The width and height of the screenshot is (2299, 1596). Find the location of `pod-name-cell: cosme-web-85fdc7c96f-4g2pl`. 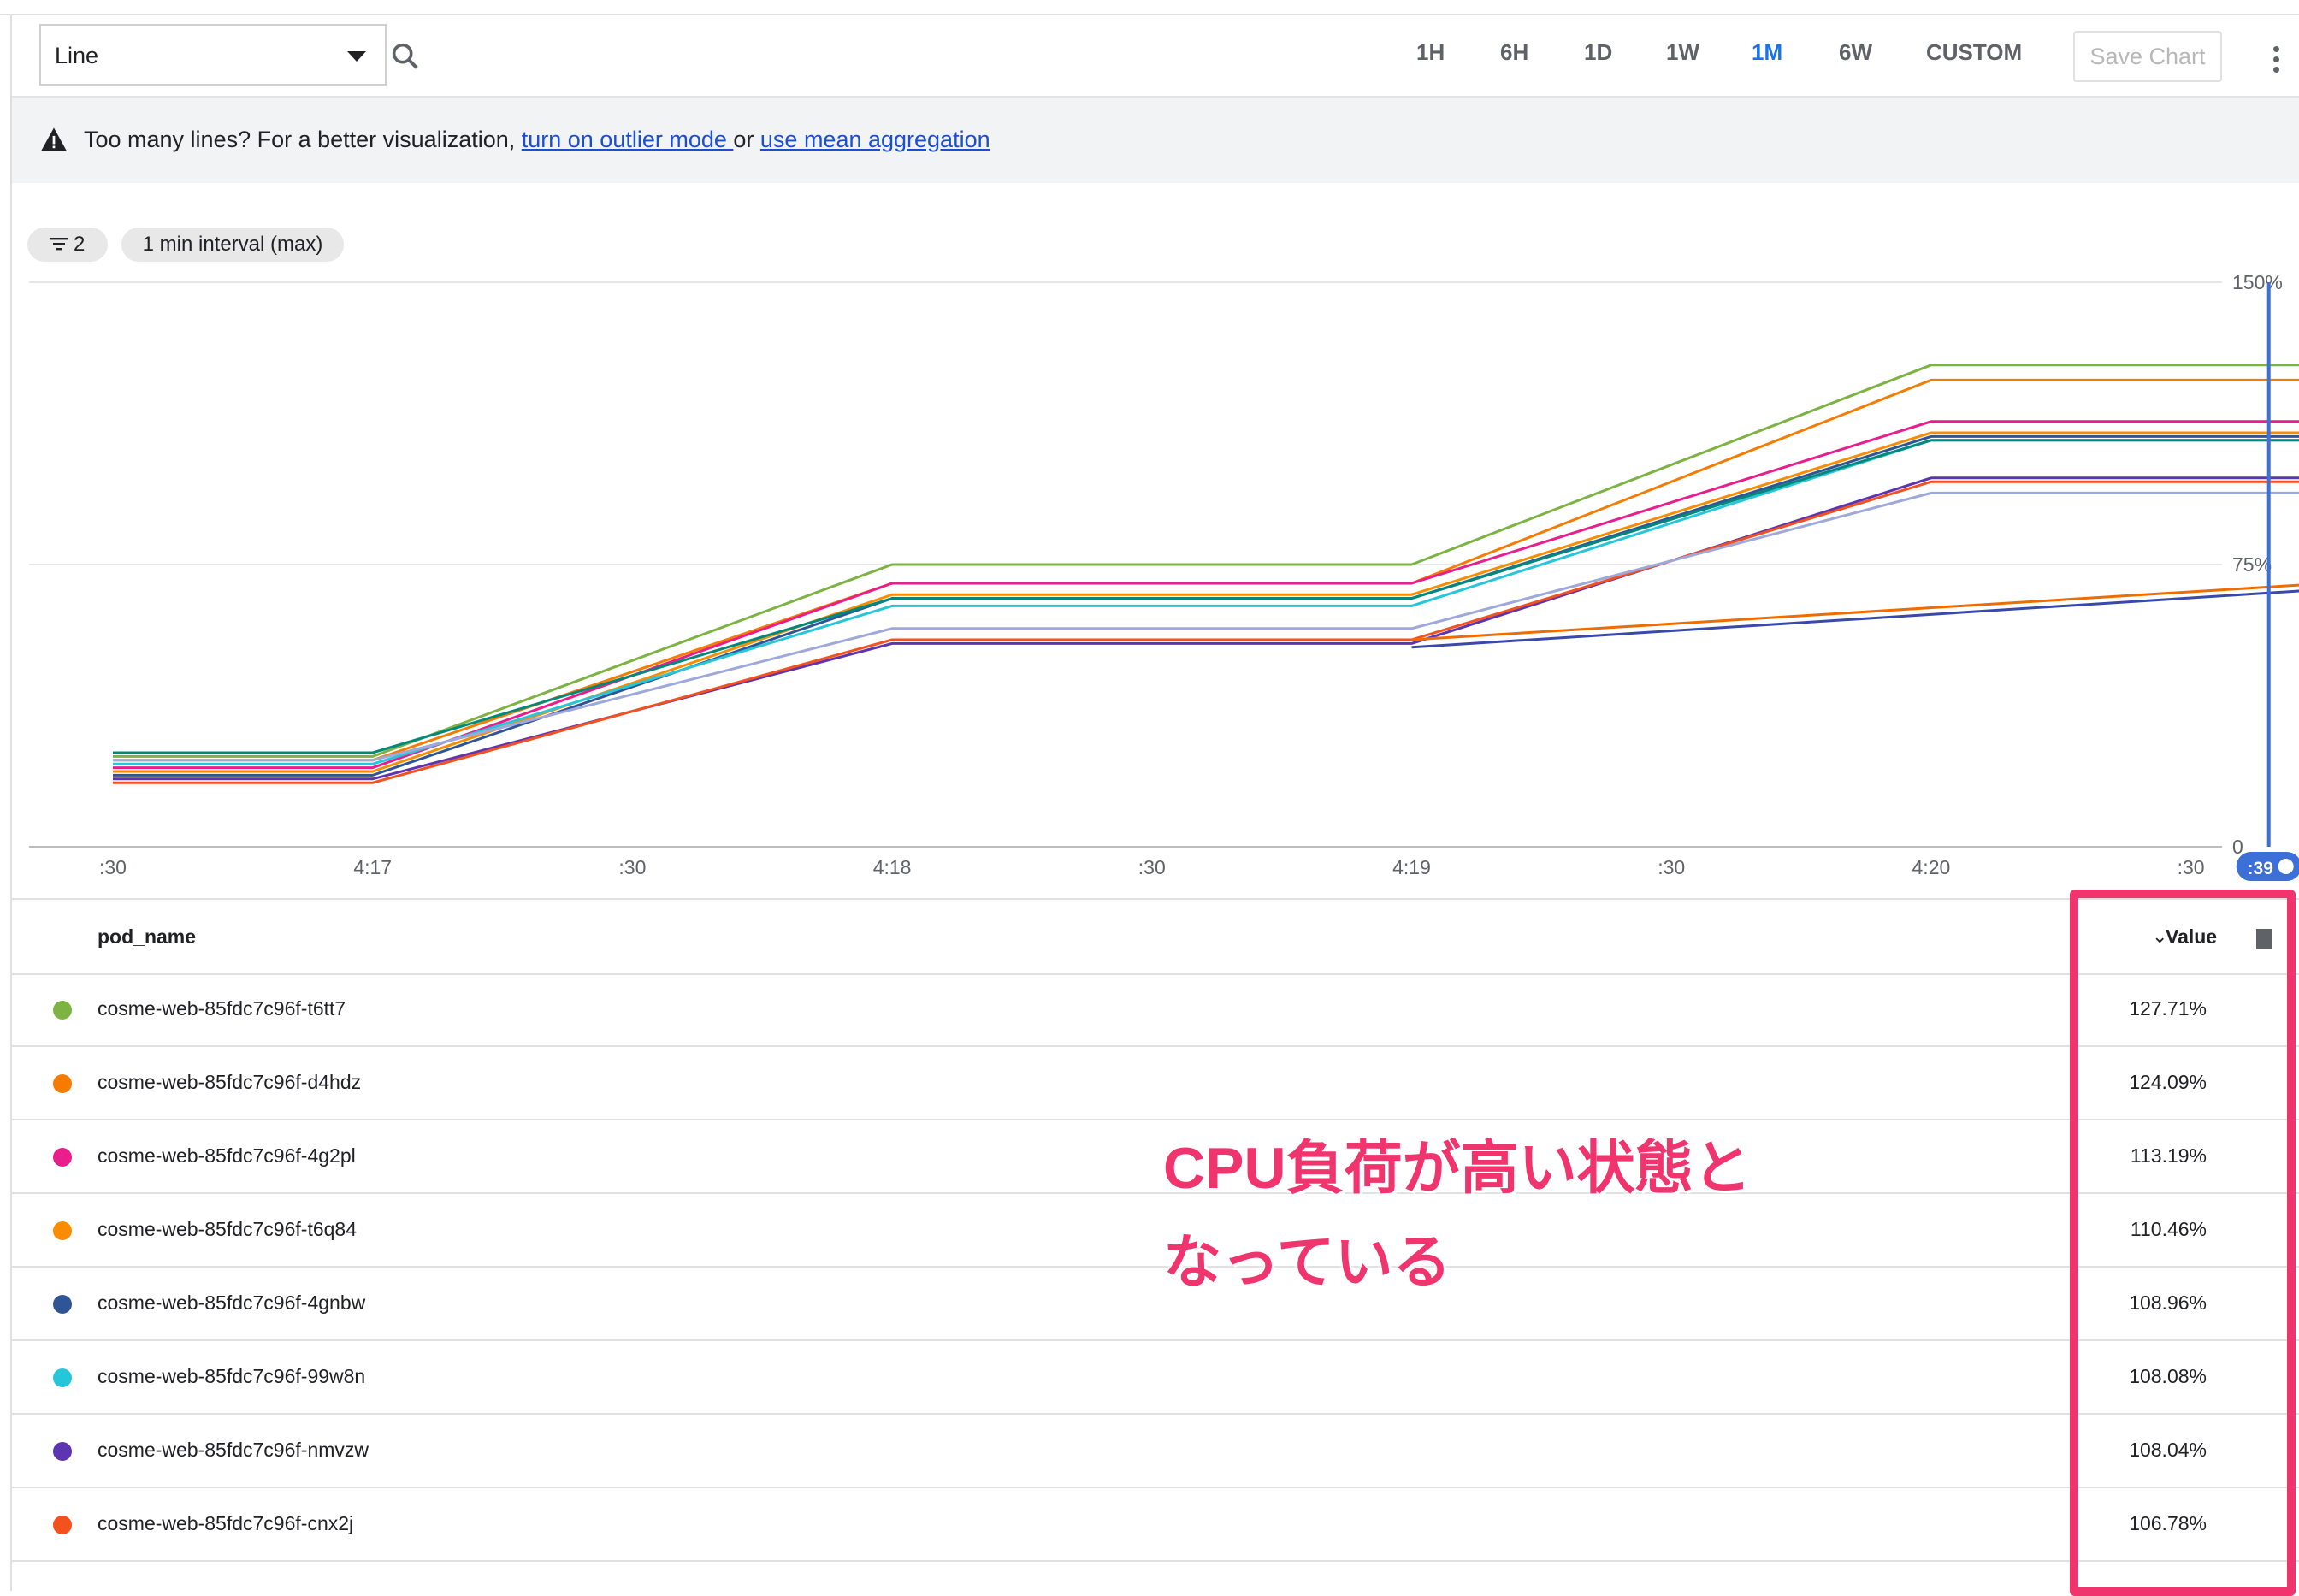

pod-name-cell: cosme-web-85fdc7c96f-4g2pl is located at coordinates (227, 1155).